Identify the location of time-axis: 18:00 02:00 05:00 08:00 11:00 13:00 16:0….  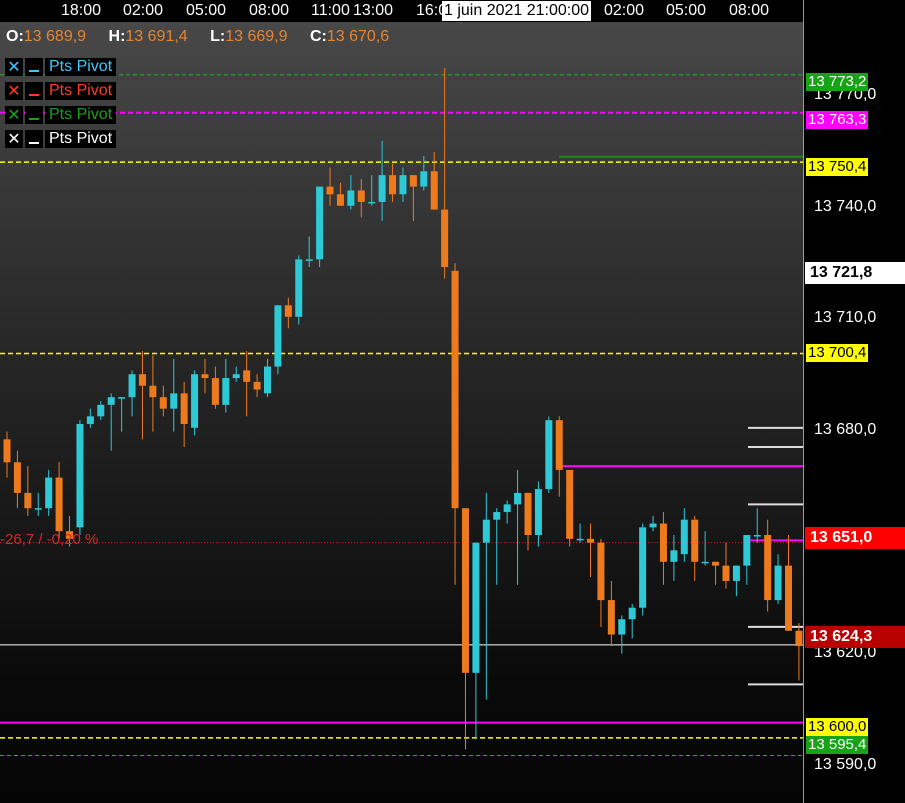
(401, 11).